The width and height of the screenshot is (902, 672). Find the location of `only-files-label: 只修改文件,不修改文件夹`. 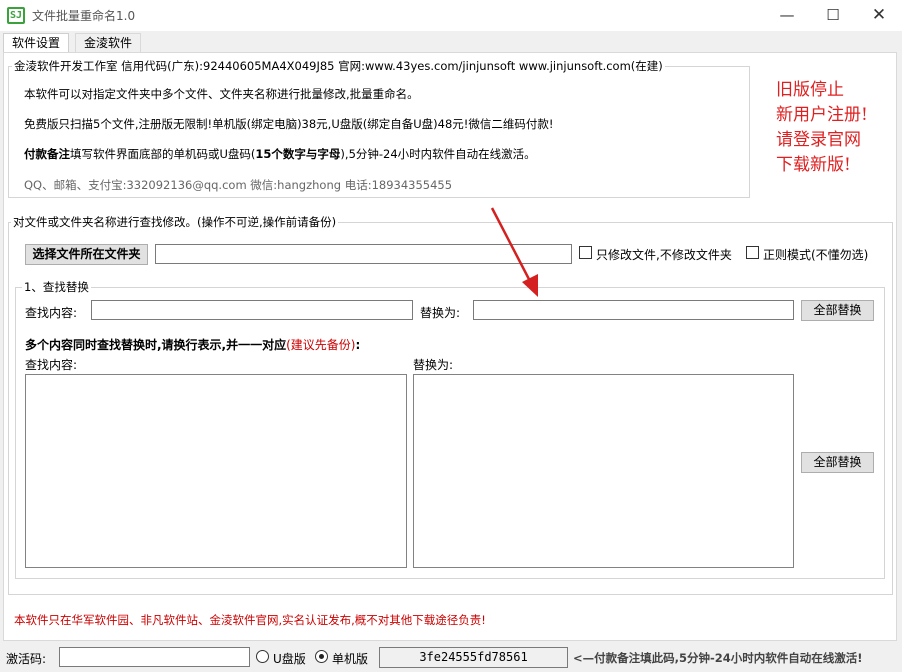

only-files-label: 只修改文件,不修改文件夹 is located at coordinates (664, 255).